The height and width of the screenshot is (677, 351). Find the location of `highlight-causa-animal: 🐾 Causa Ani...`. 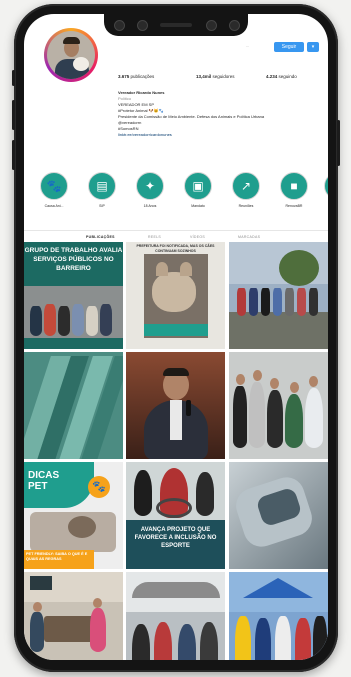

highlight-causa-animal: 🐾 Causa Ani... is located at coordinates (54, 190).